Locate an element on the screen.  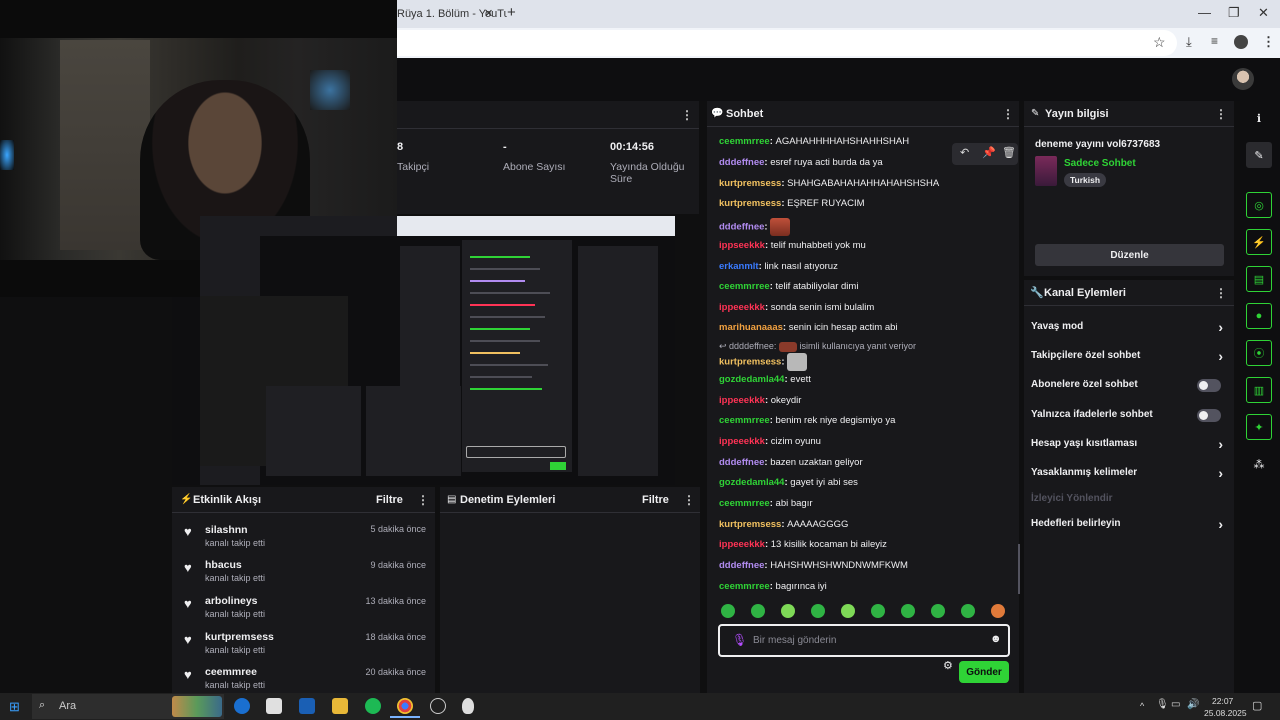
file-explorer-icon is located at coordinates (340, 706).